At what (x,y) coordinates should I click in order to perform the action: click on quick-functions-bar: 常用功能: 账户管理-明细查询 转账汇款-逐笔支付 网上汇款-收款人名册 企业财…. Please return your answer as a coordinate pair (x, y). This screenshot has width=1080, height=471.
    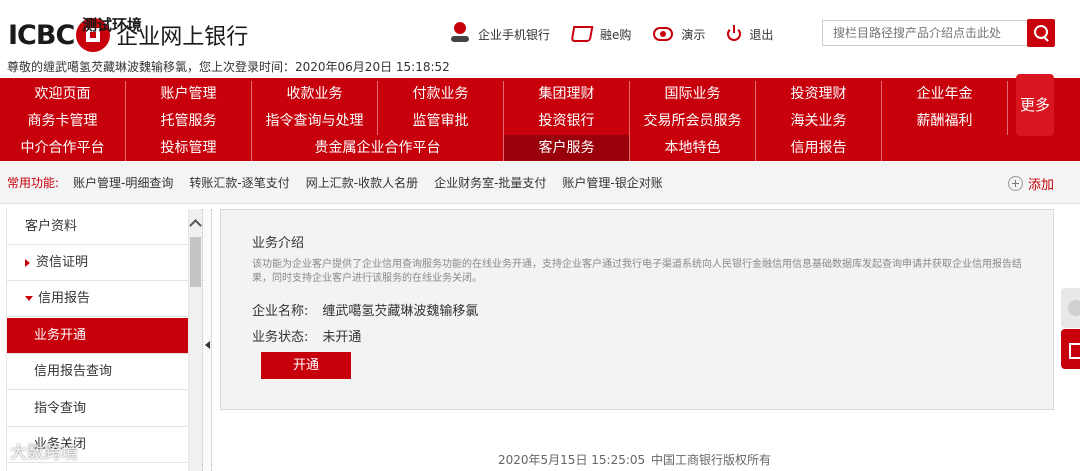
    Looking at the image, I should click on (540, 182).